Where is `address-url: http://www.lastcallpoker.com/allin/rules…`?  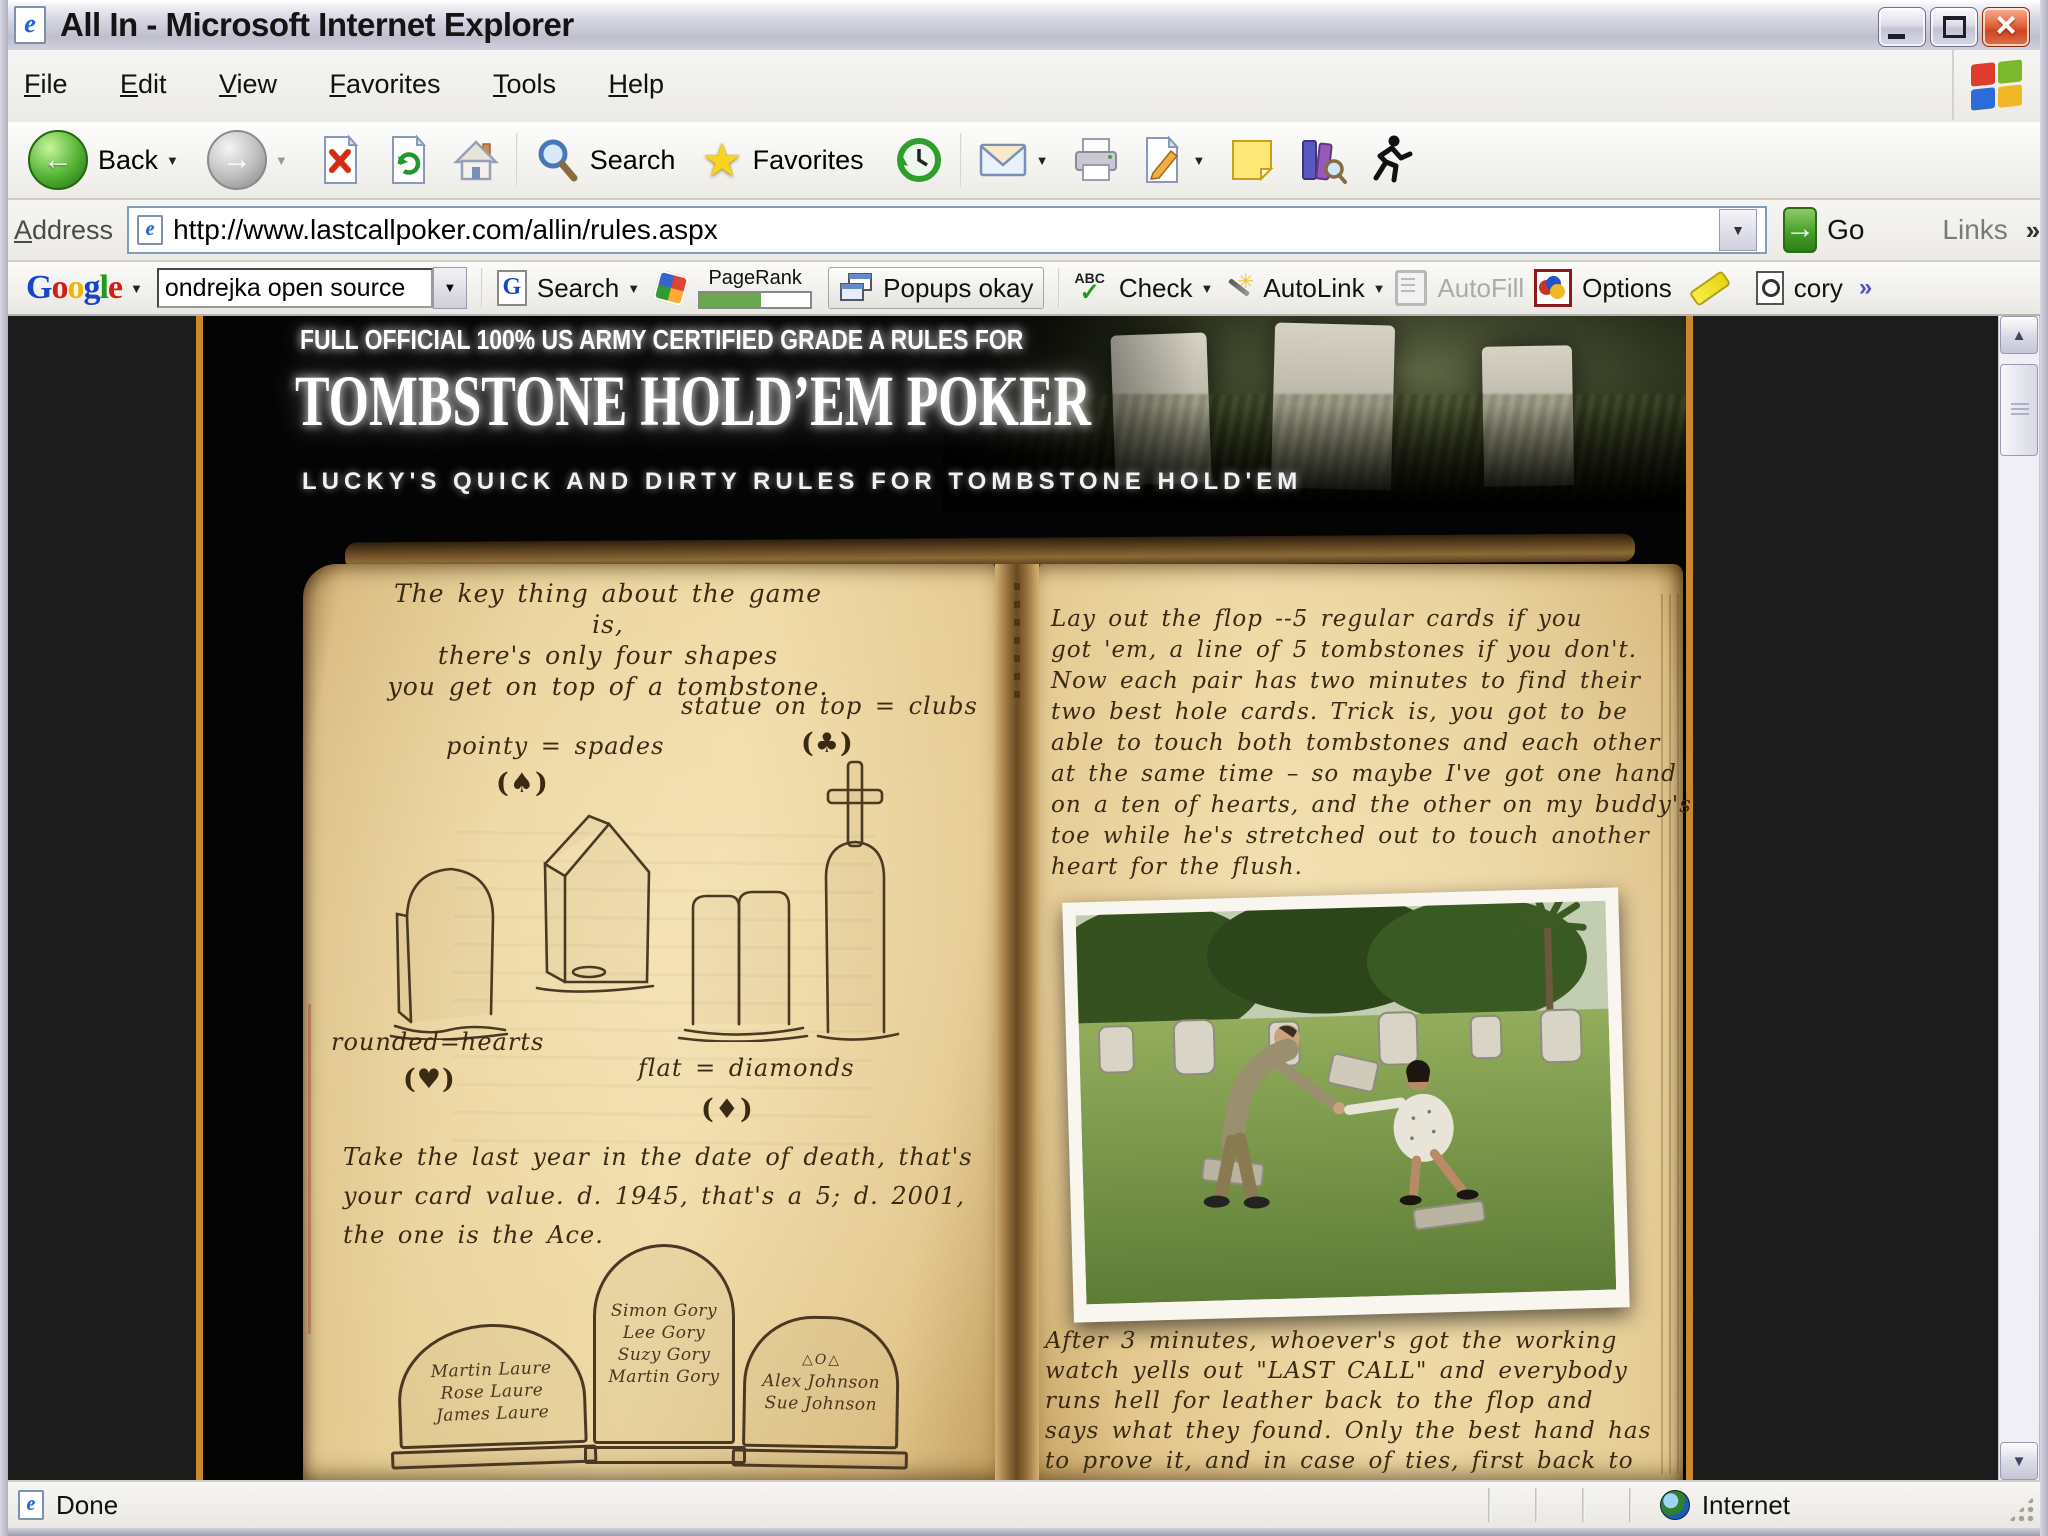
address-url: http://www.lastcallpoker.com/allin/rules… is located at coordinates (445, 230).